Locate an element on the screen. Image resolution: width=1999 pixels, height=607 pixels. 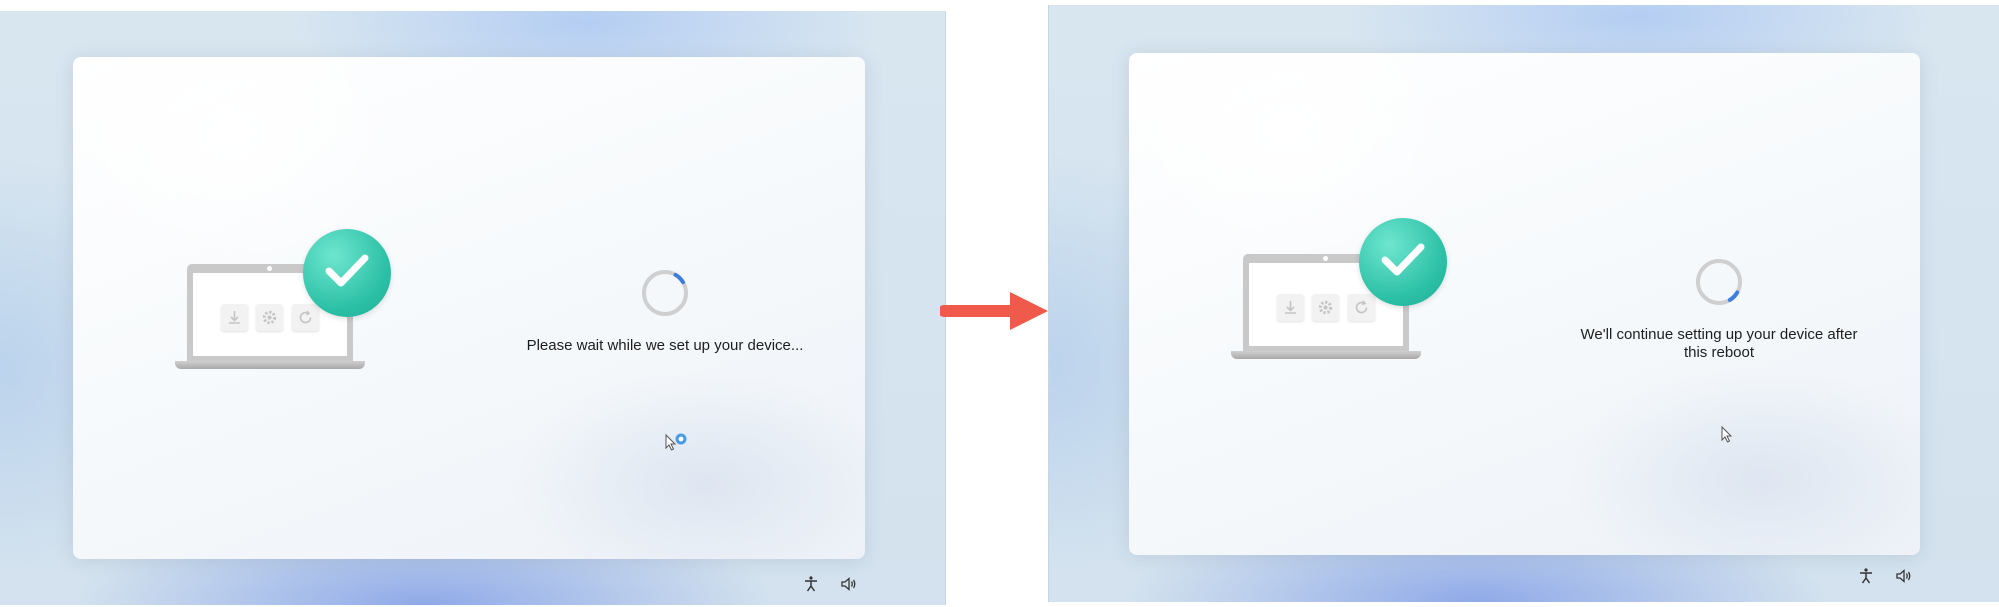
arrow-right-icon is located at coordinates (994, 311).